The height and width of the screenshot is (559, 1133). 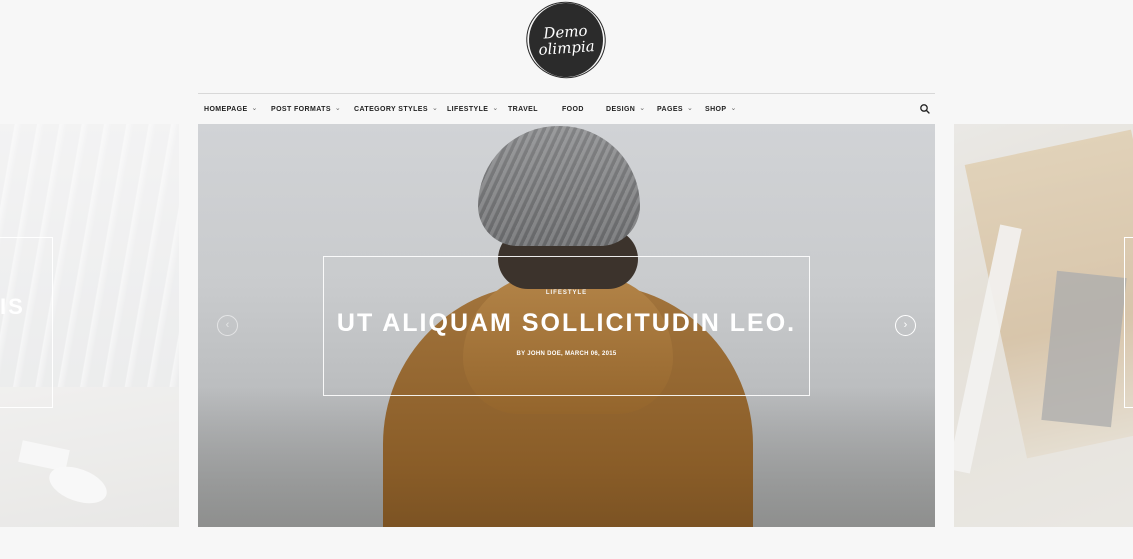 I want to click on nav-item-label: LIFESTYLE, so click(x=468, y=109).